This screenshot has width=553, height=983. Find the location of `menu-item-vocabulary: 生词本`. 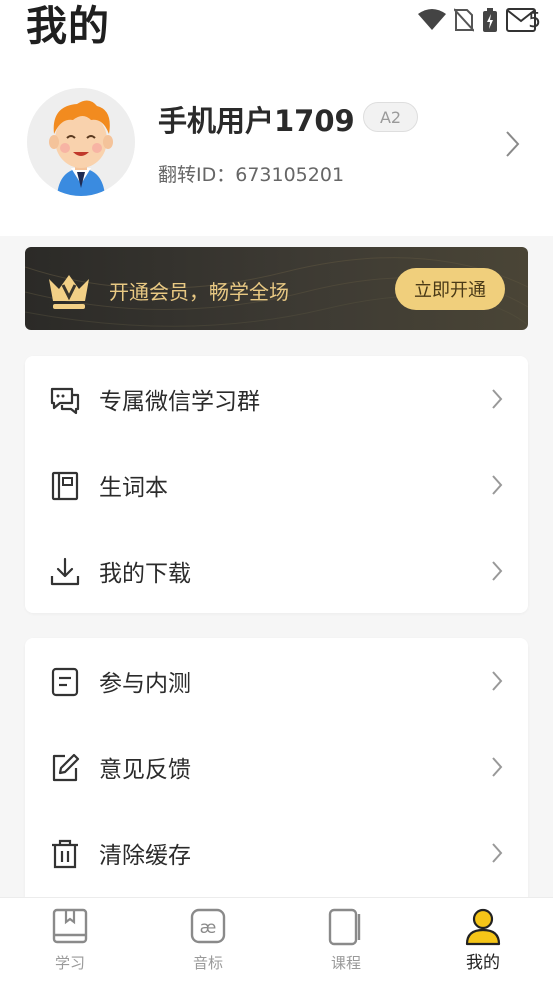

menu-item-vocabulary: 生词本 is located at coordinates (276, 485).